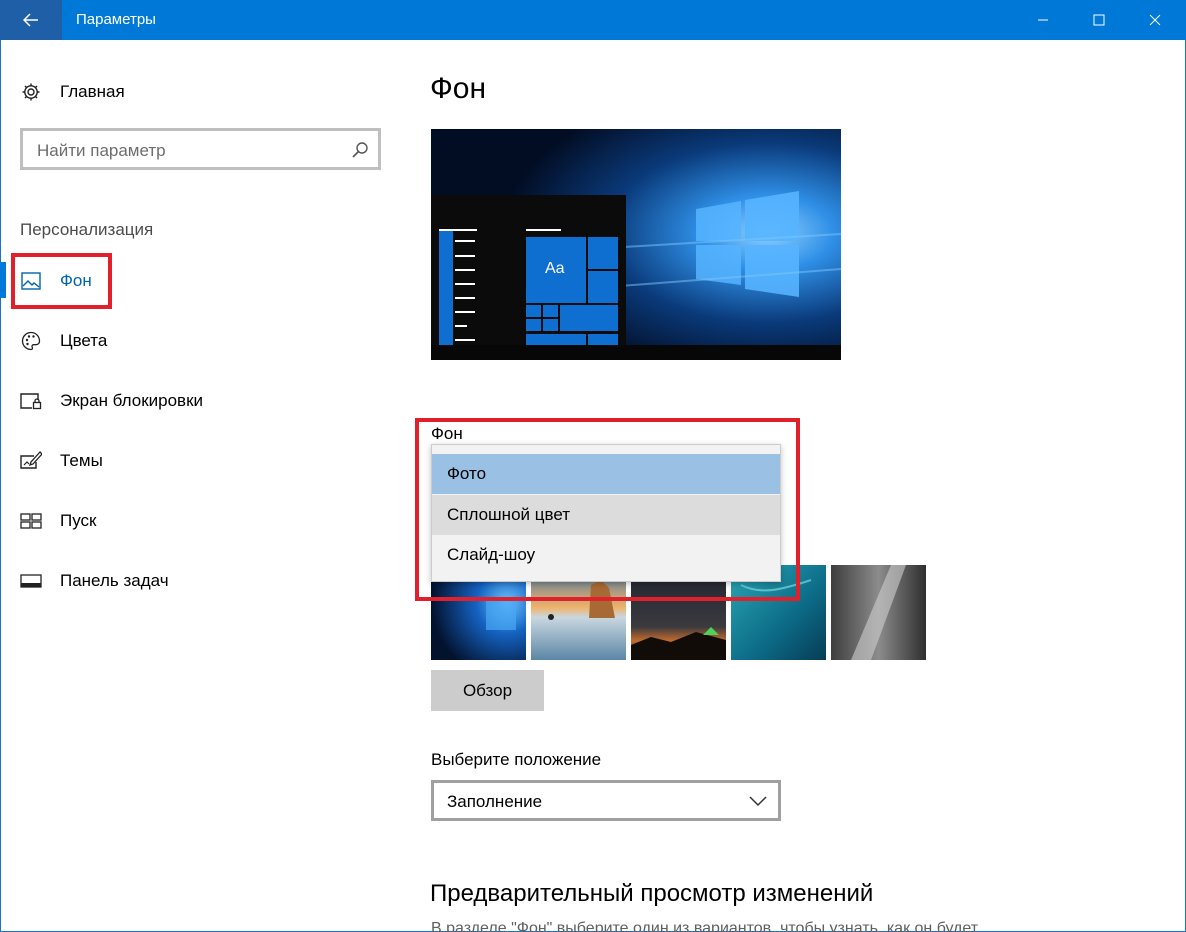 The width and height of the screenshot is (1186, 932). Describe the element at coordinates (78, 520) in the screenshot. I see `sidebar-item-label: Пуск` at that location.